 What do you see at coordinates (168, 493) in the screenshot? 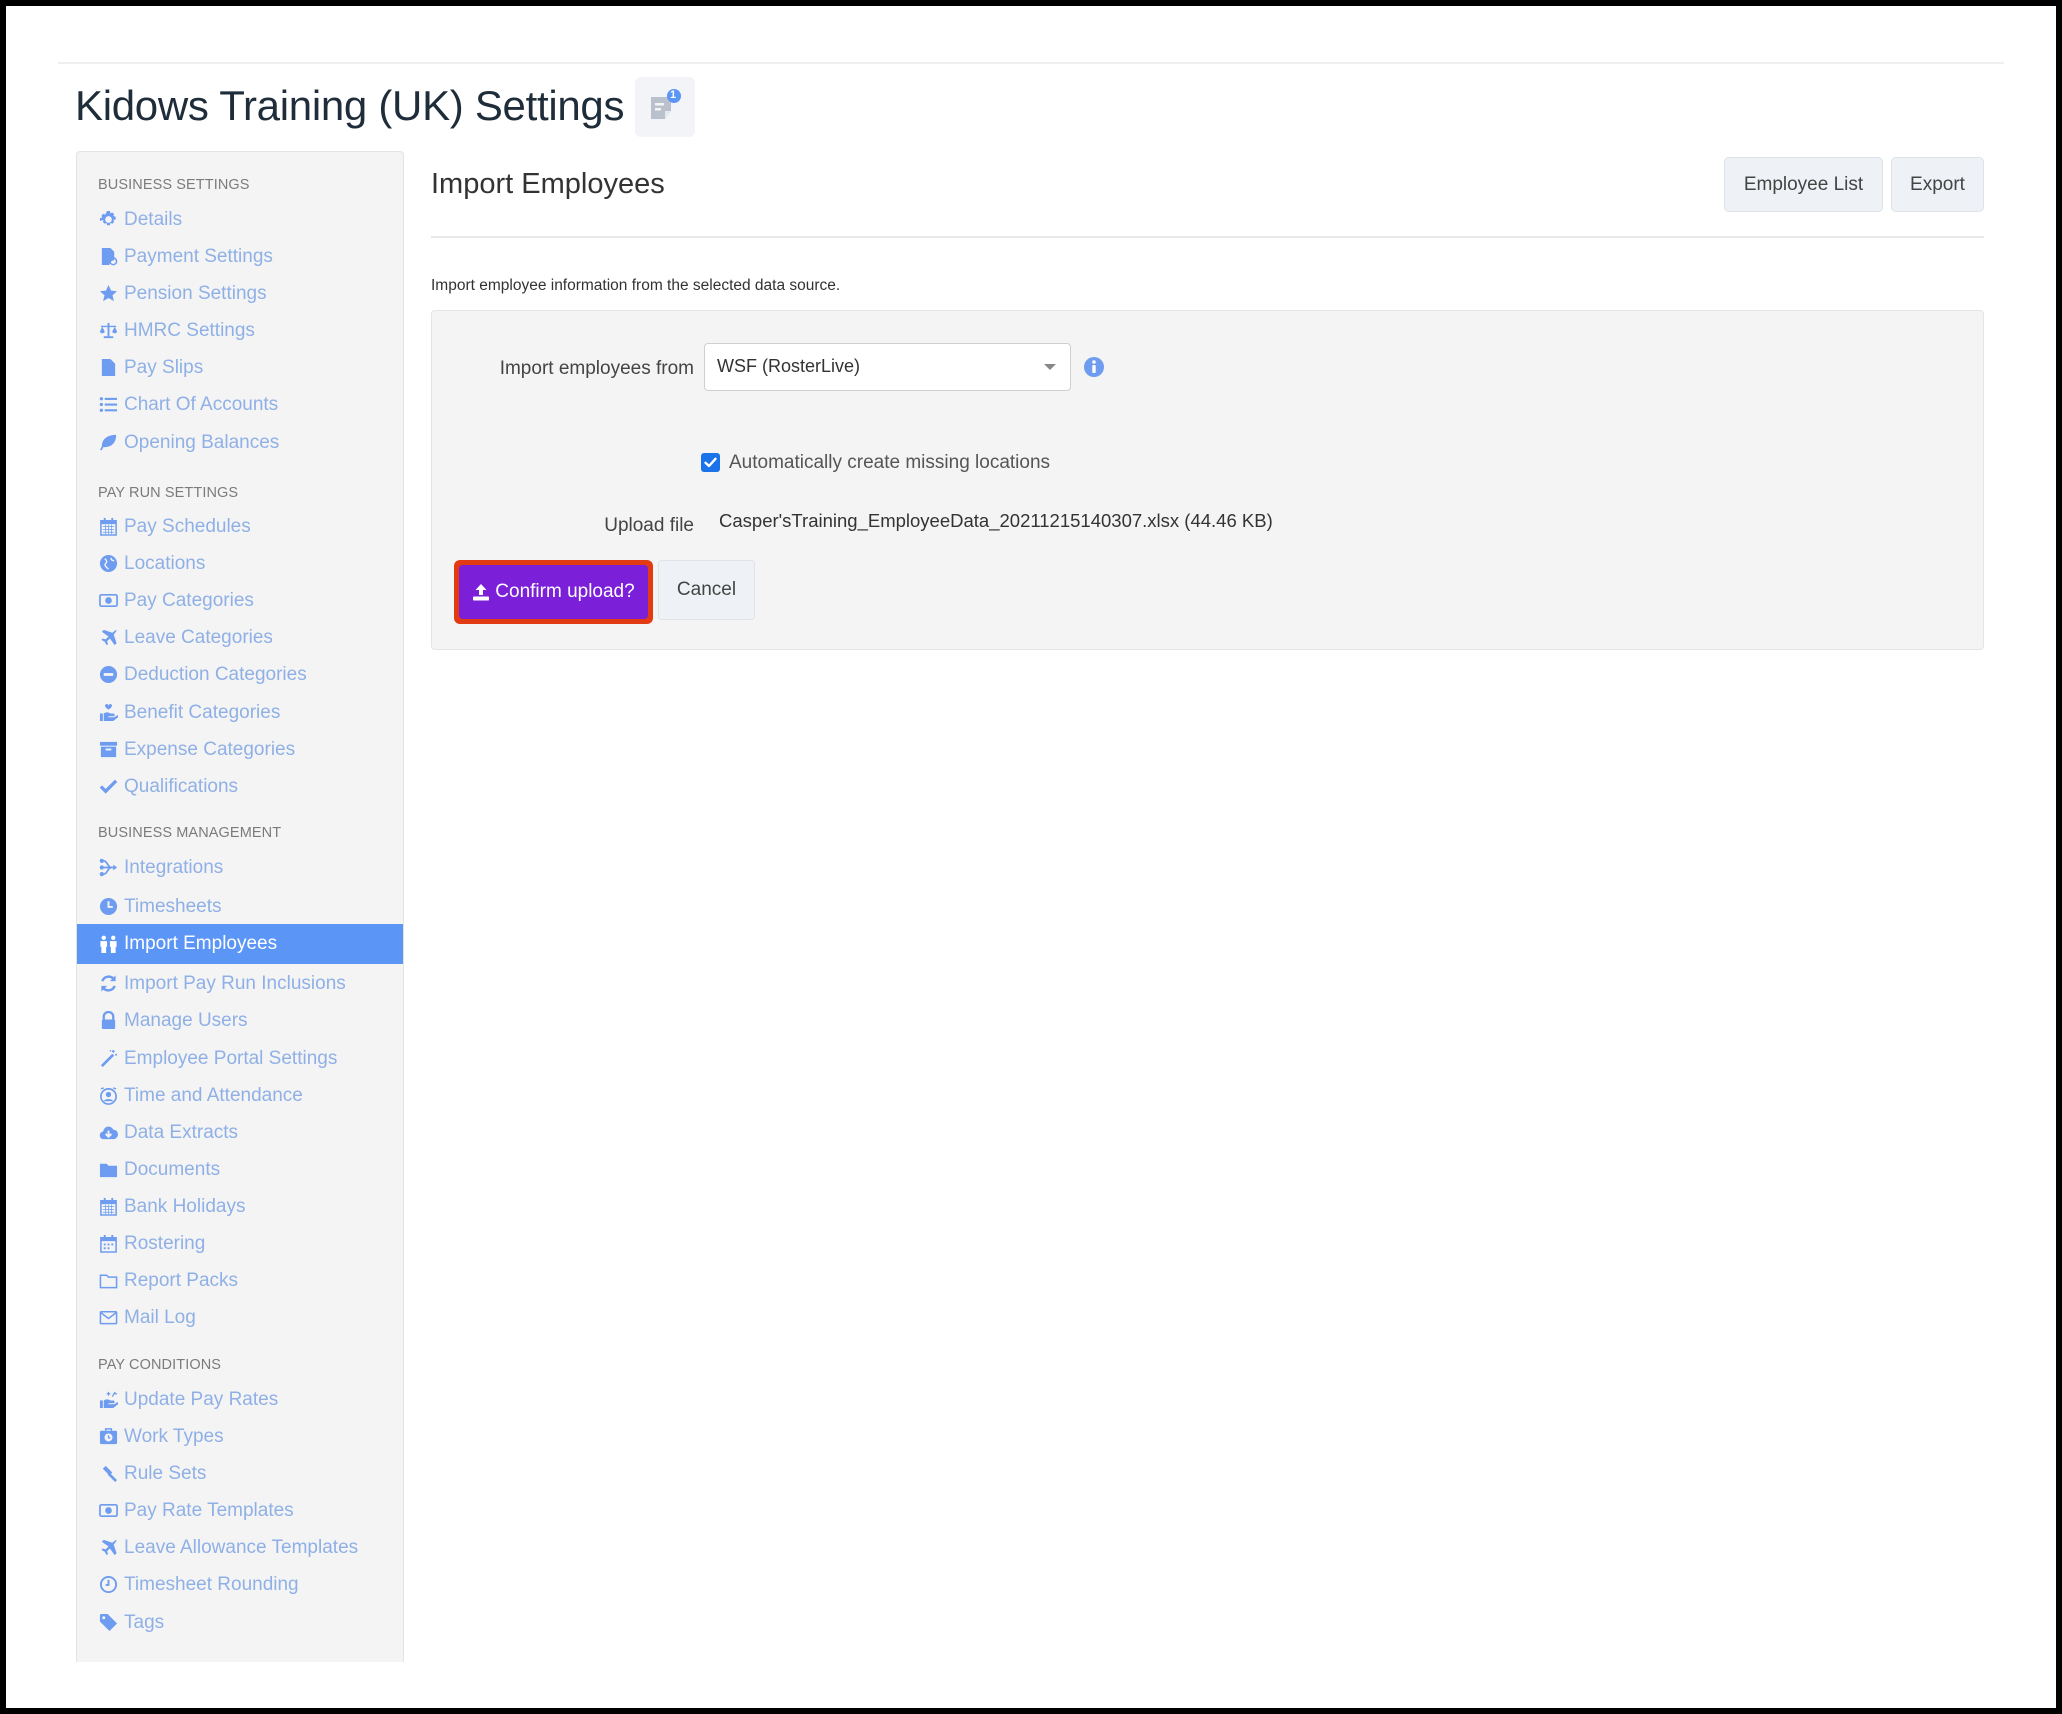
I see `sidebar-section-header: Pay Run Settings` at bounding box center [168, 493].